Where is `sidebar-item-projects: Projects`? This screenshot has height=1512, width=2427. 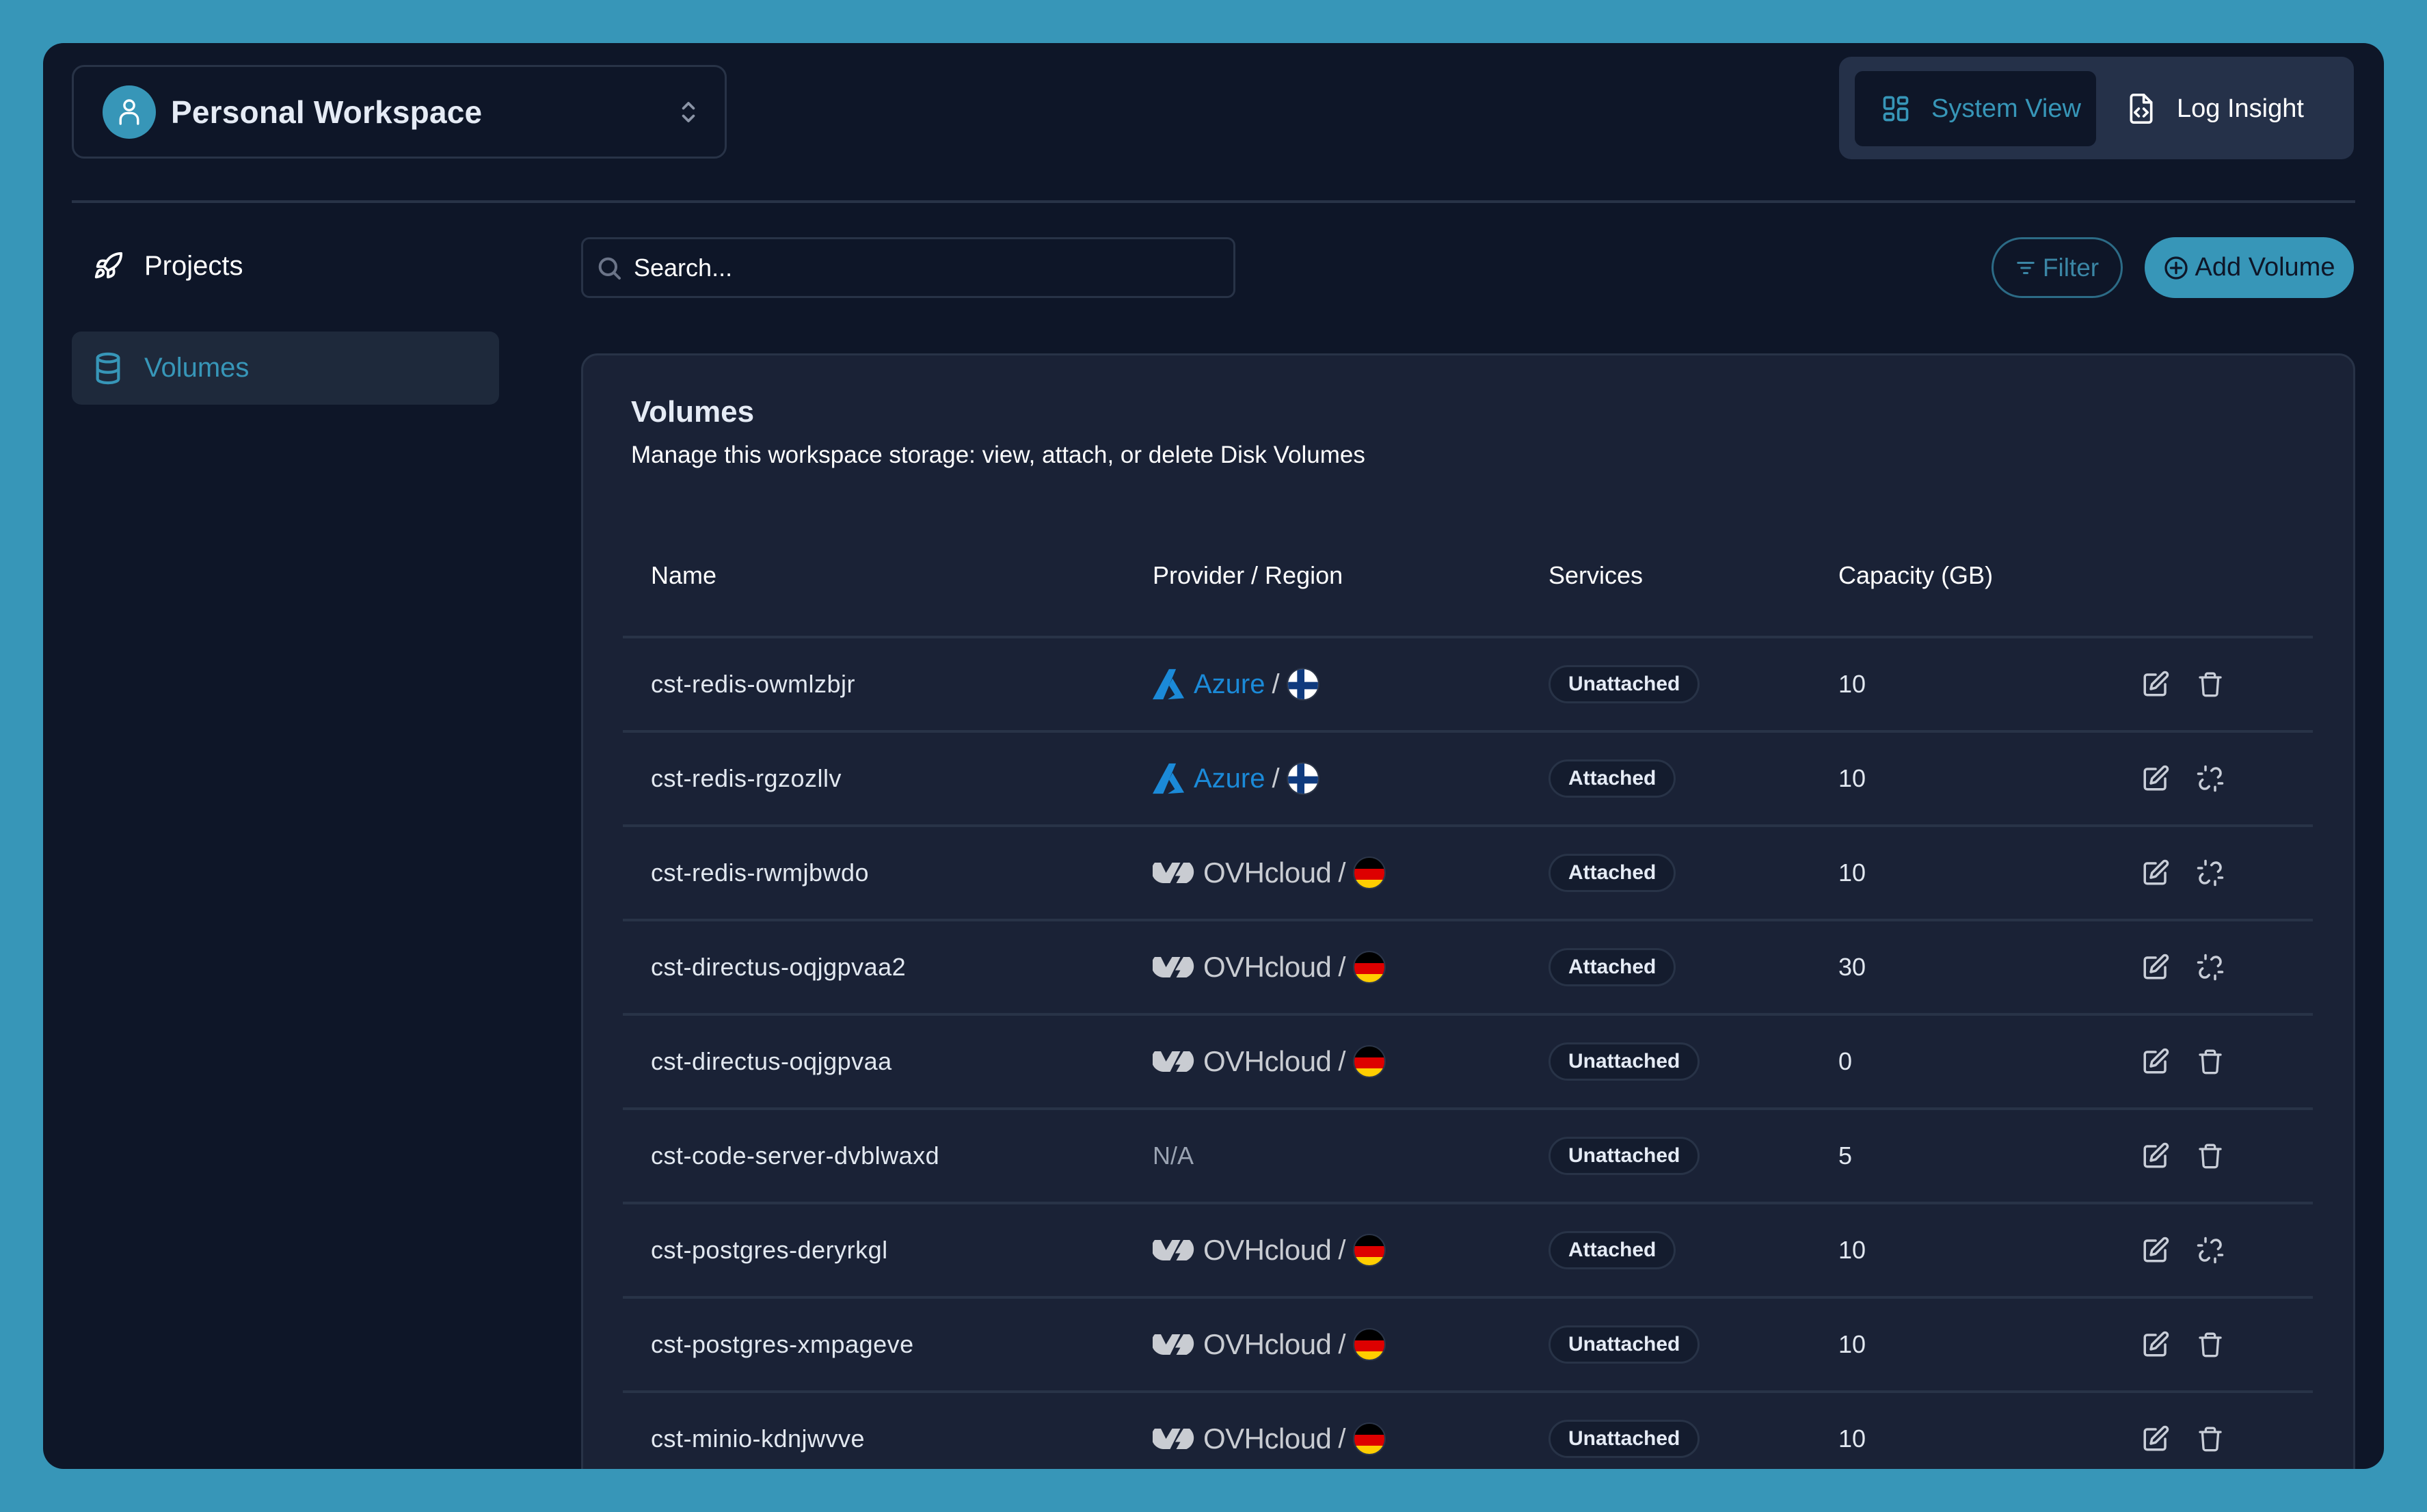 sidebar-item-projects: Projects is located at coordinates (285, 266).